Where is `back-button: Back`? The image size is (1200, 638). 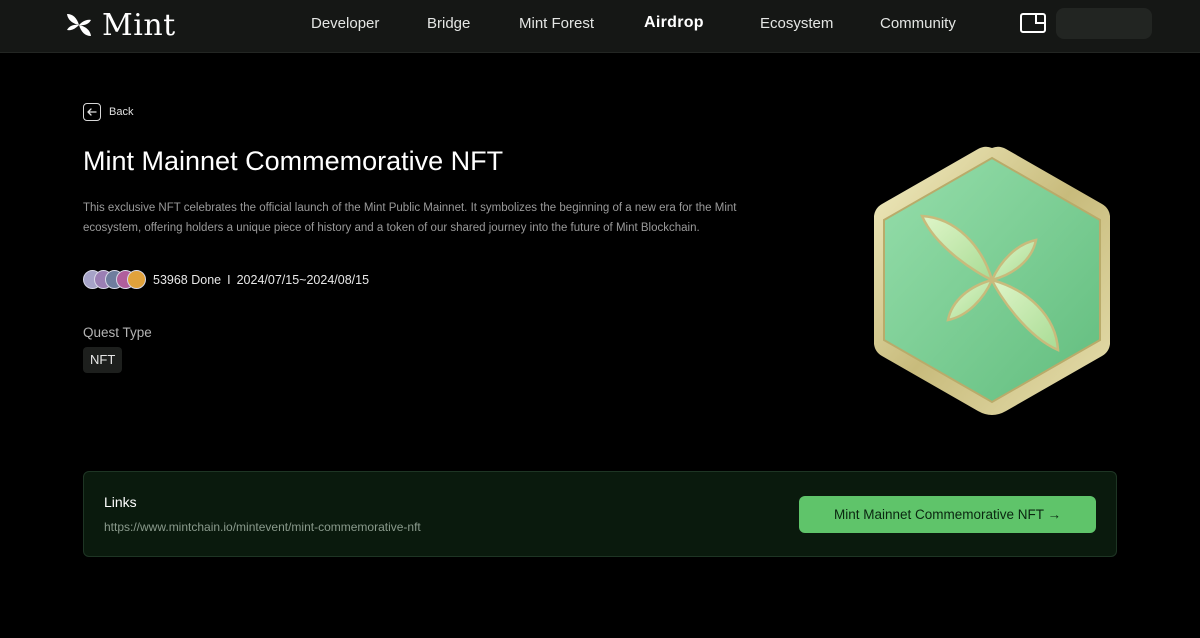 back-button: Back is located at coordinates (108, 112).